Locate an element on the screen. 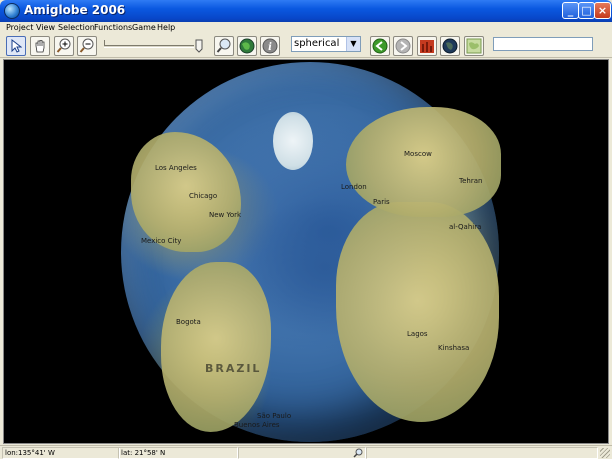 This screenshot has width=612, height=459. city-label: Bogota is located at coordinates (188, 322).